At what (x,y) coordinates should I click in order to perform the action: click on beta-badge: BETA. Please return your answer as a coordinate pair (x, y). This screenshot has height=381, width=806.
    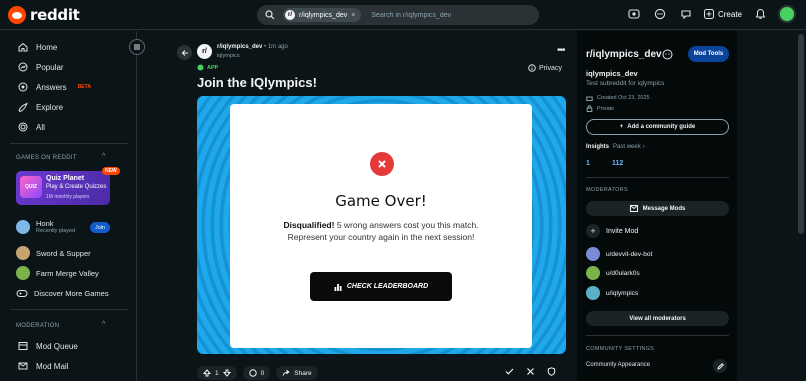
    Looking at the image, I should click on (84, 87).